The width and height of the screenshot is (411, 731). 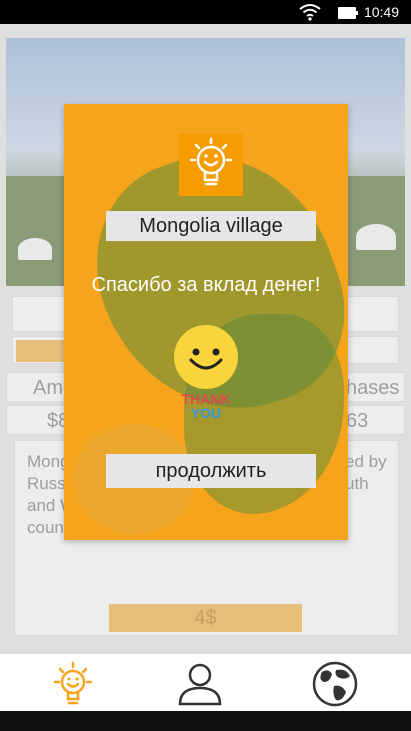 I want to click on status-bar: 10:49, so click(x=205, y=12).